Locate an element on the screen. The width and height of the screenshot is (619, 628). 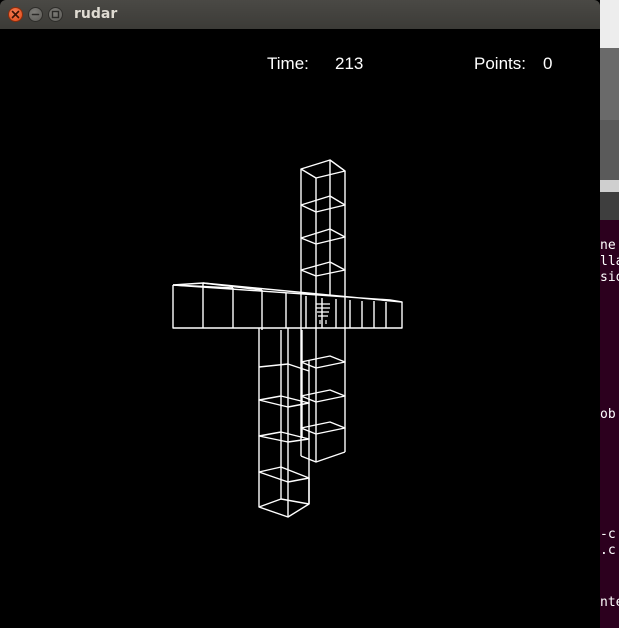
background-window-header is located at coordinates (609, 24).